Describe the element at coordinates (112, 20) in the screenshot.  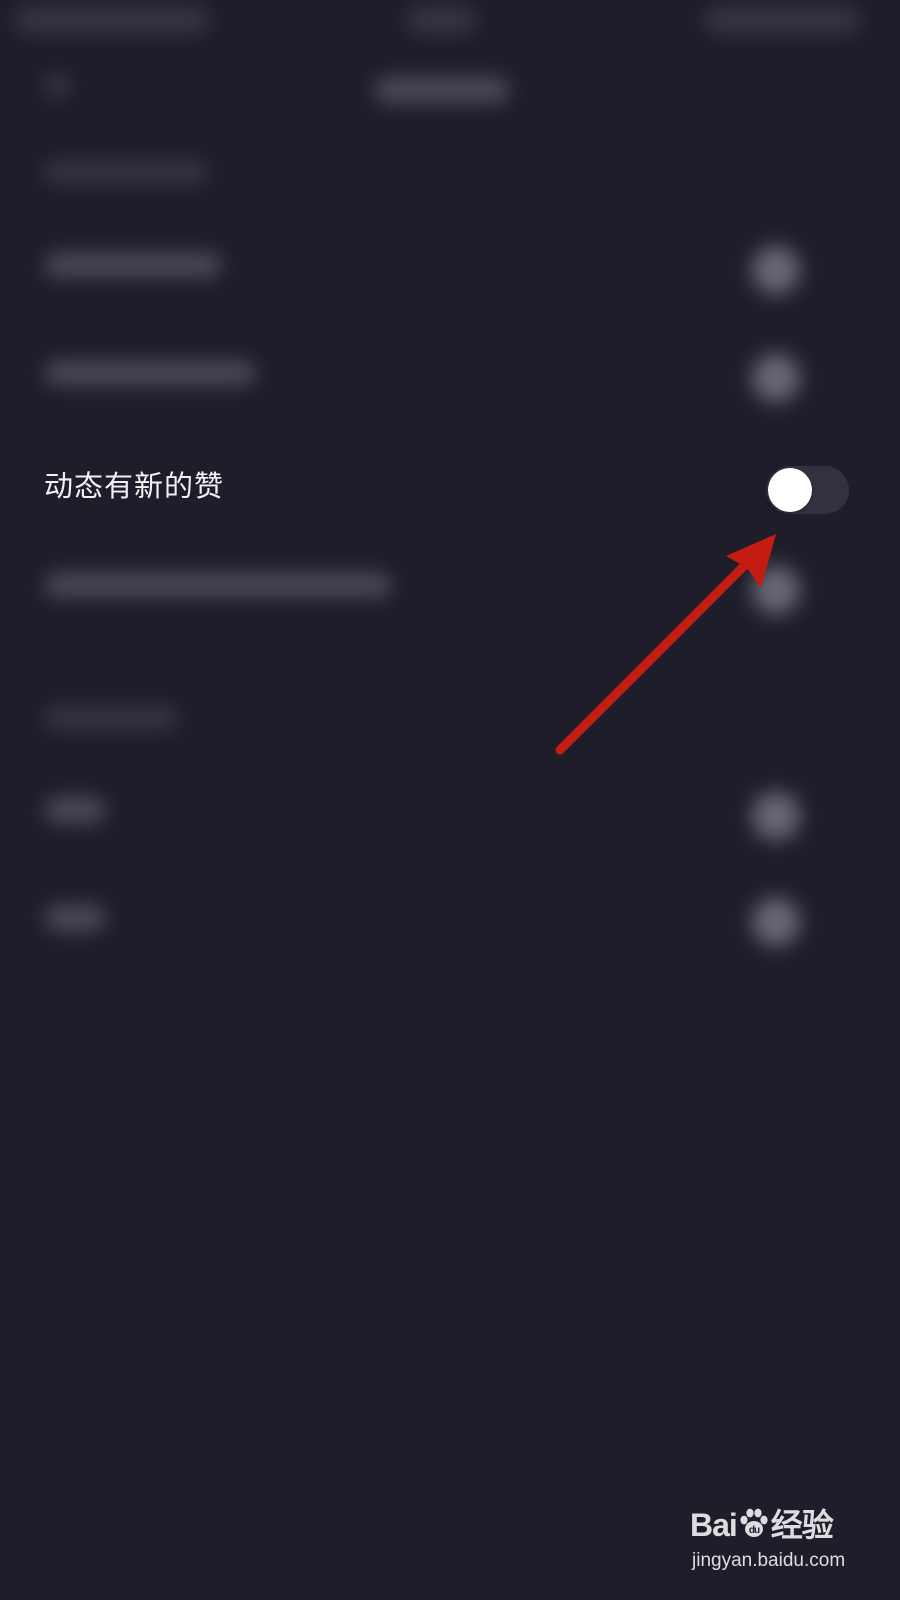
I see `blurred-status-left` at that location.